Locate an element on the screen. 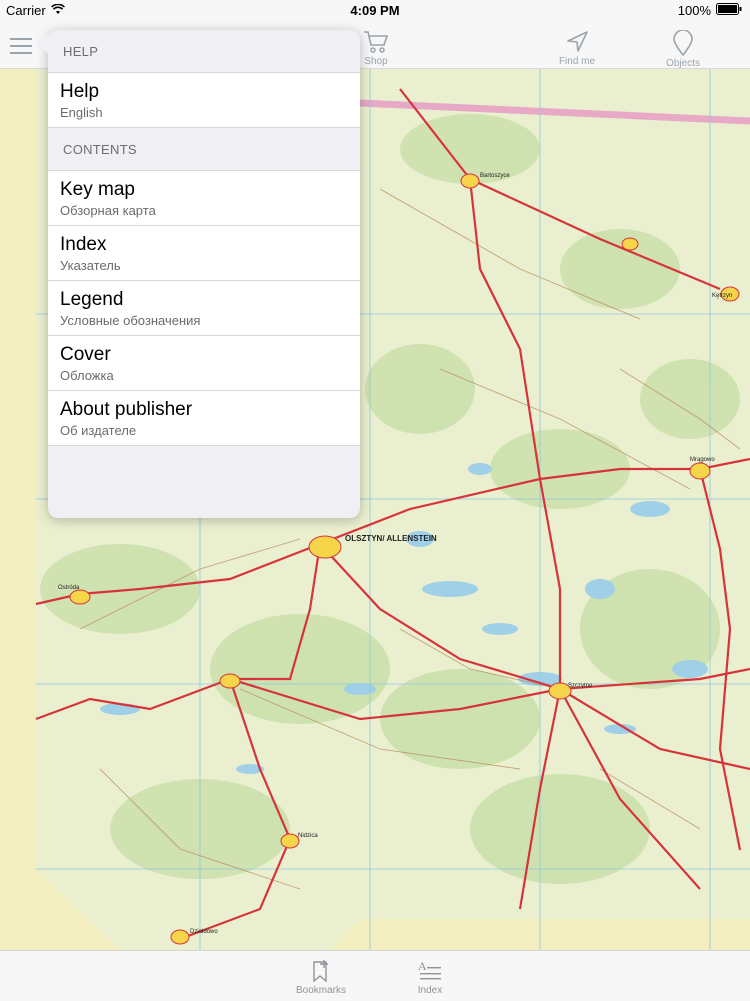  menu-button is located at coordinates (22, 48).